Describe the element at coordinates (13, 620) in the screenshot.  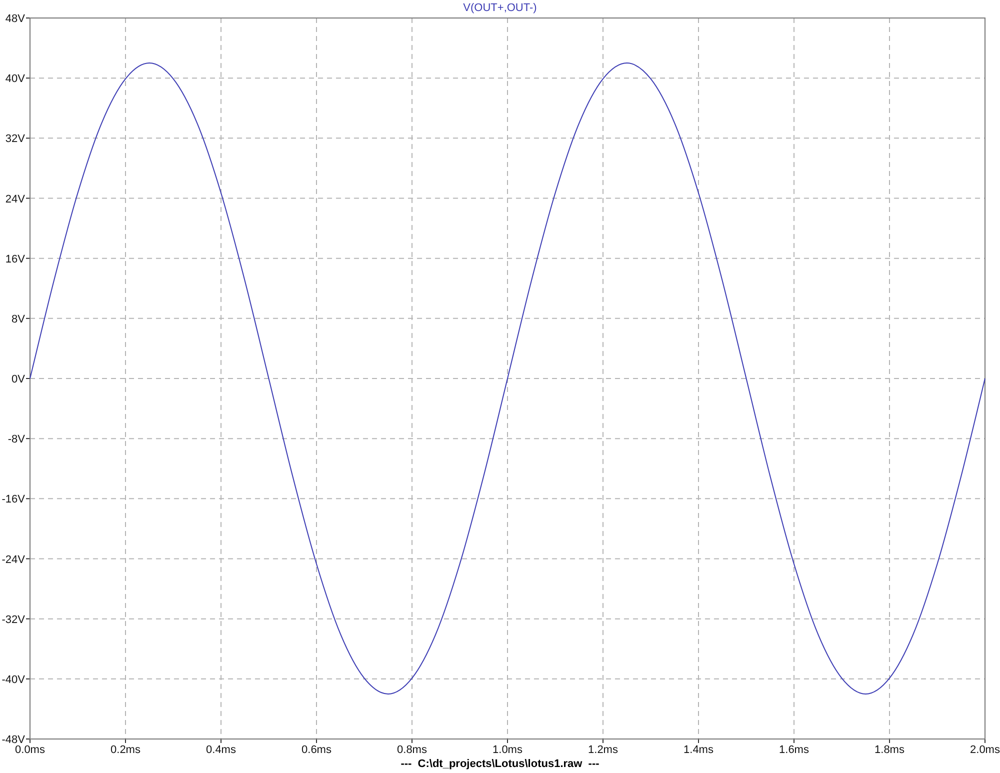
I see `y-tick-label: -32V` at that location.